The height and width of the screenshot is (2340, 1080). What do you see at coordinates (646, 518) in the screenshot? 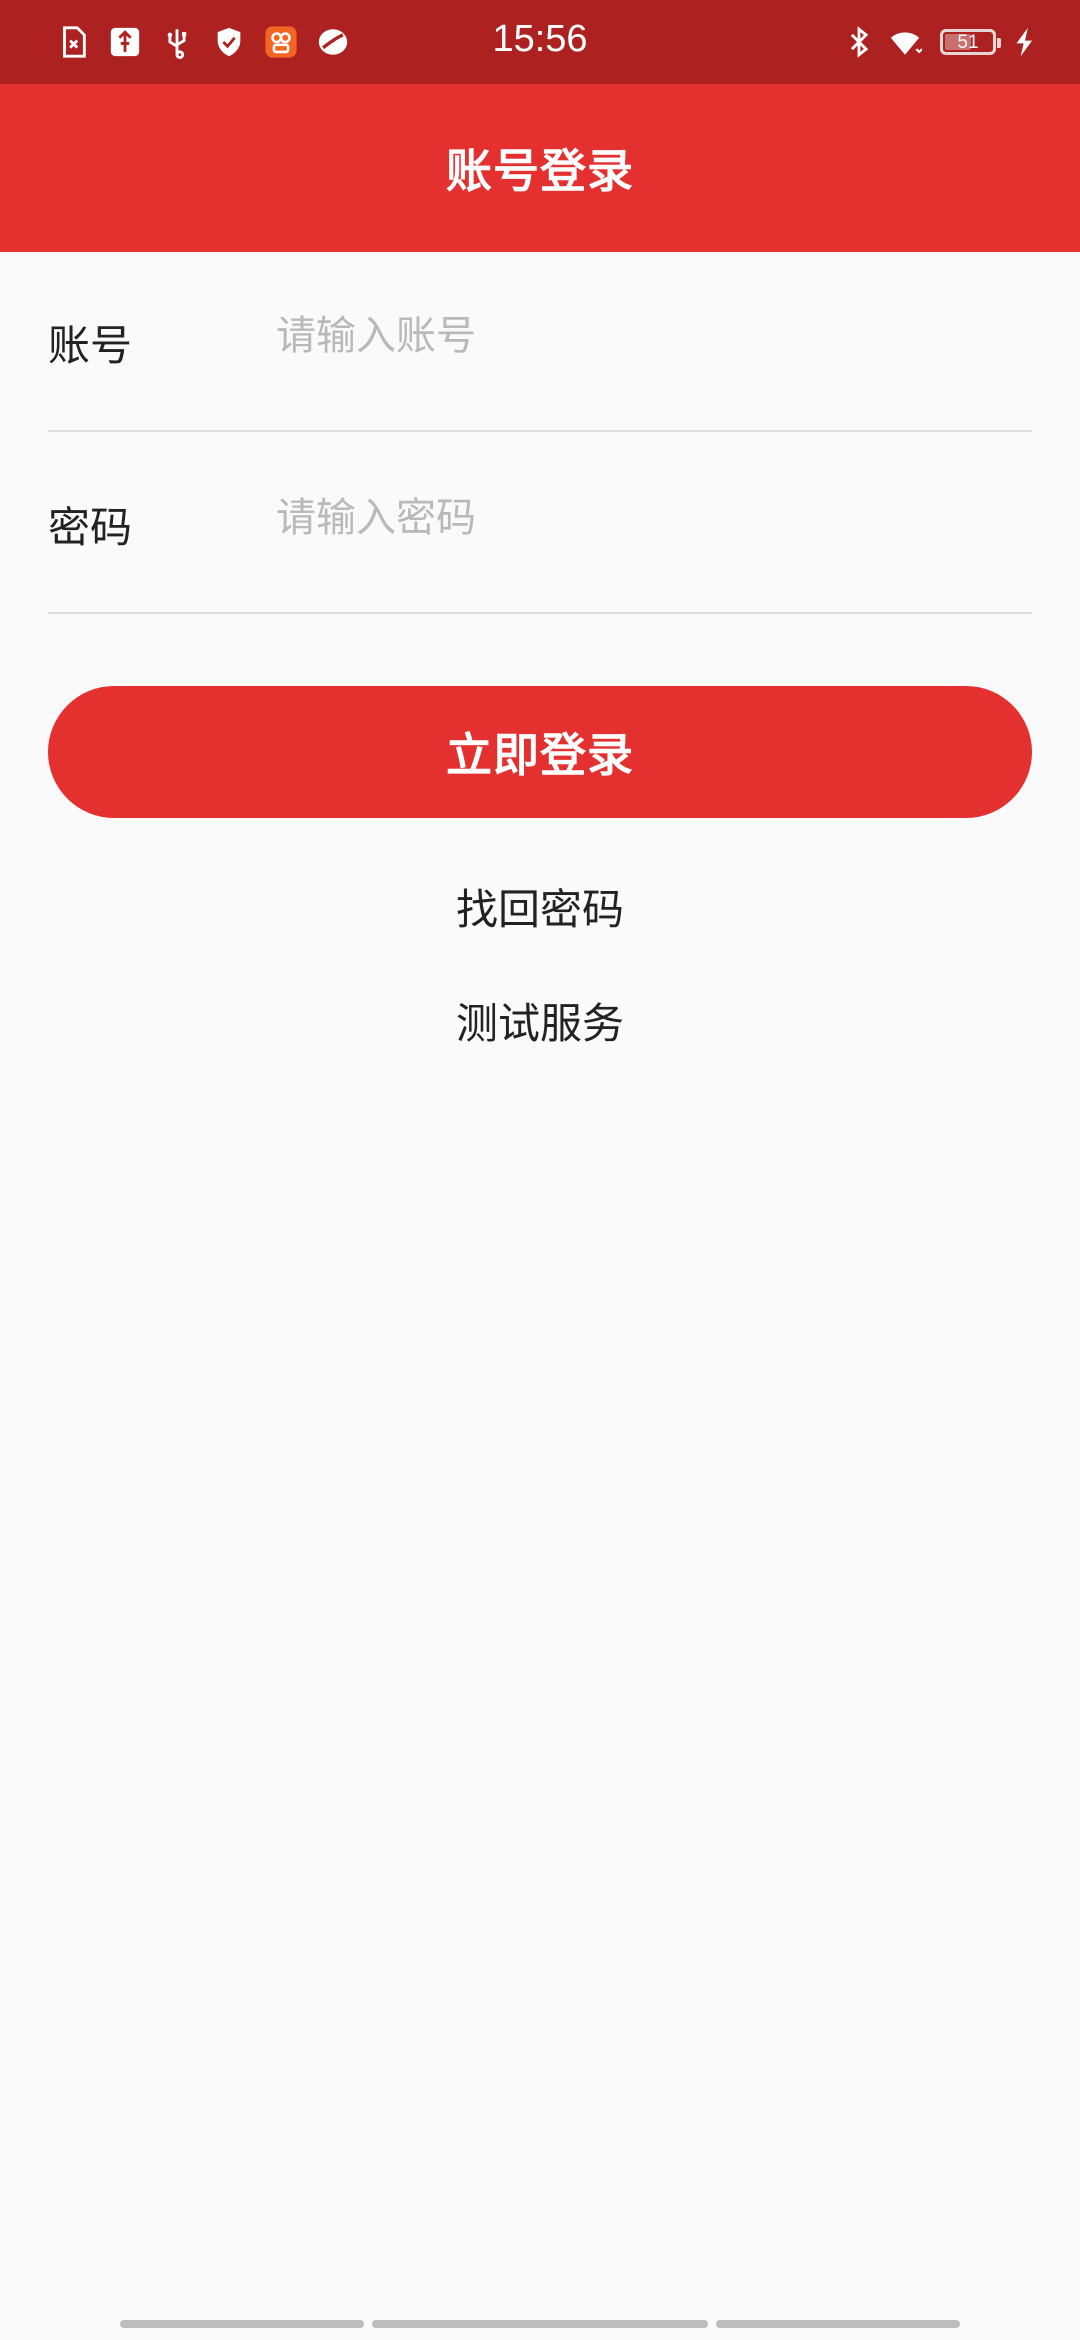
I see `password-input` at bounding box center [646, 518].